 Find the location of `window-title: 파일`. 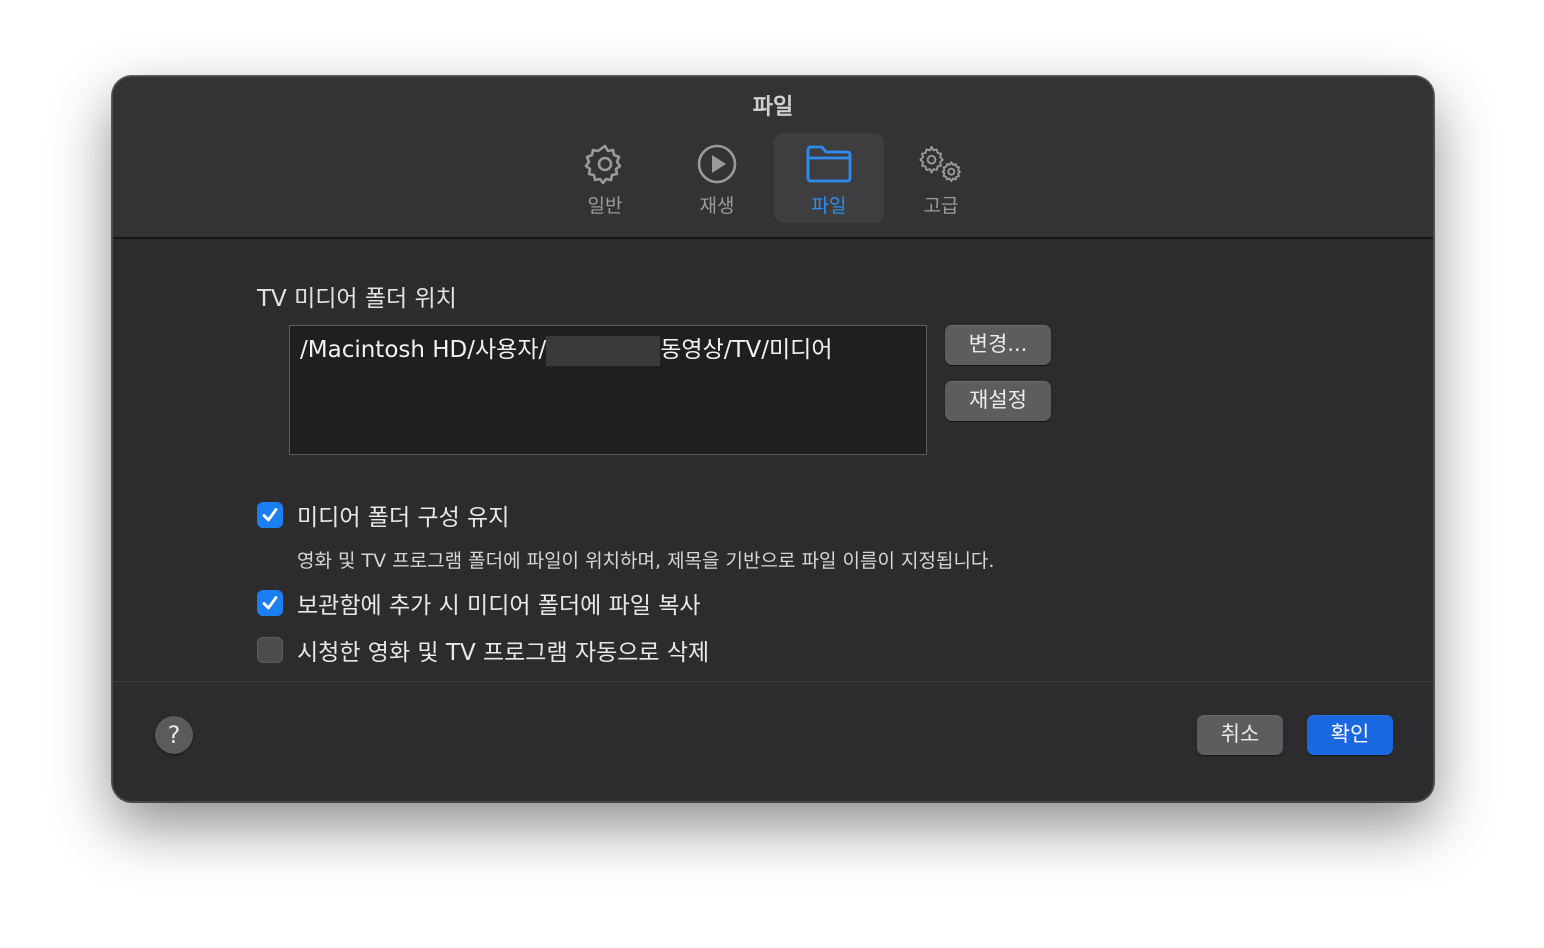

window-title: 파일 is located at coordinates (773, 107).